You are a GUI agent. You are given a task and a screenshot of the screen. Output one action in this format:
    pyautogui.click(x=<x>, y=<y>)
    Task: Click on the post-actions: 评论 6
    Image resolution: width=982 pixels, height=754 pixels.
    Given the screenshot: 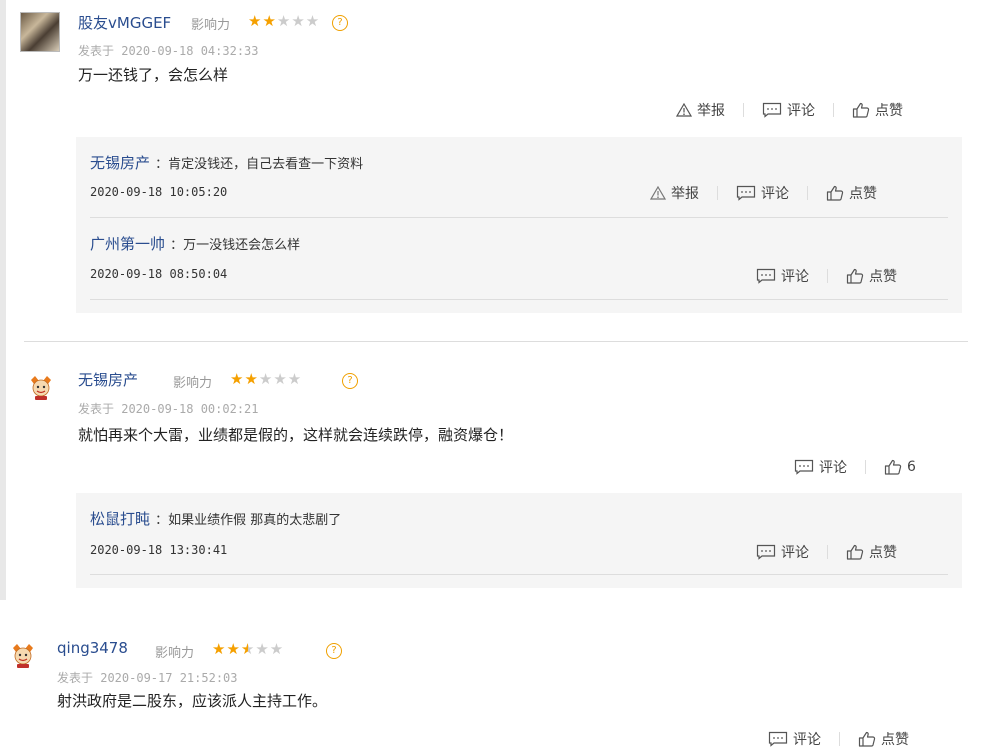 What is the action you would take?
    pyautogui.click(x=855, y=467)
    